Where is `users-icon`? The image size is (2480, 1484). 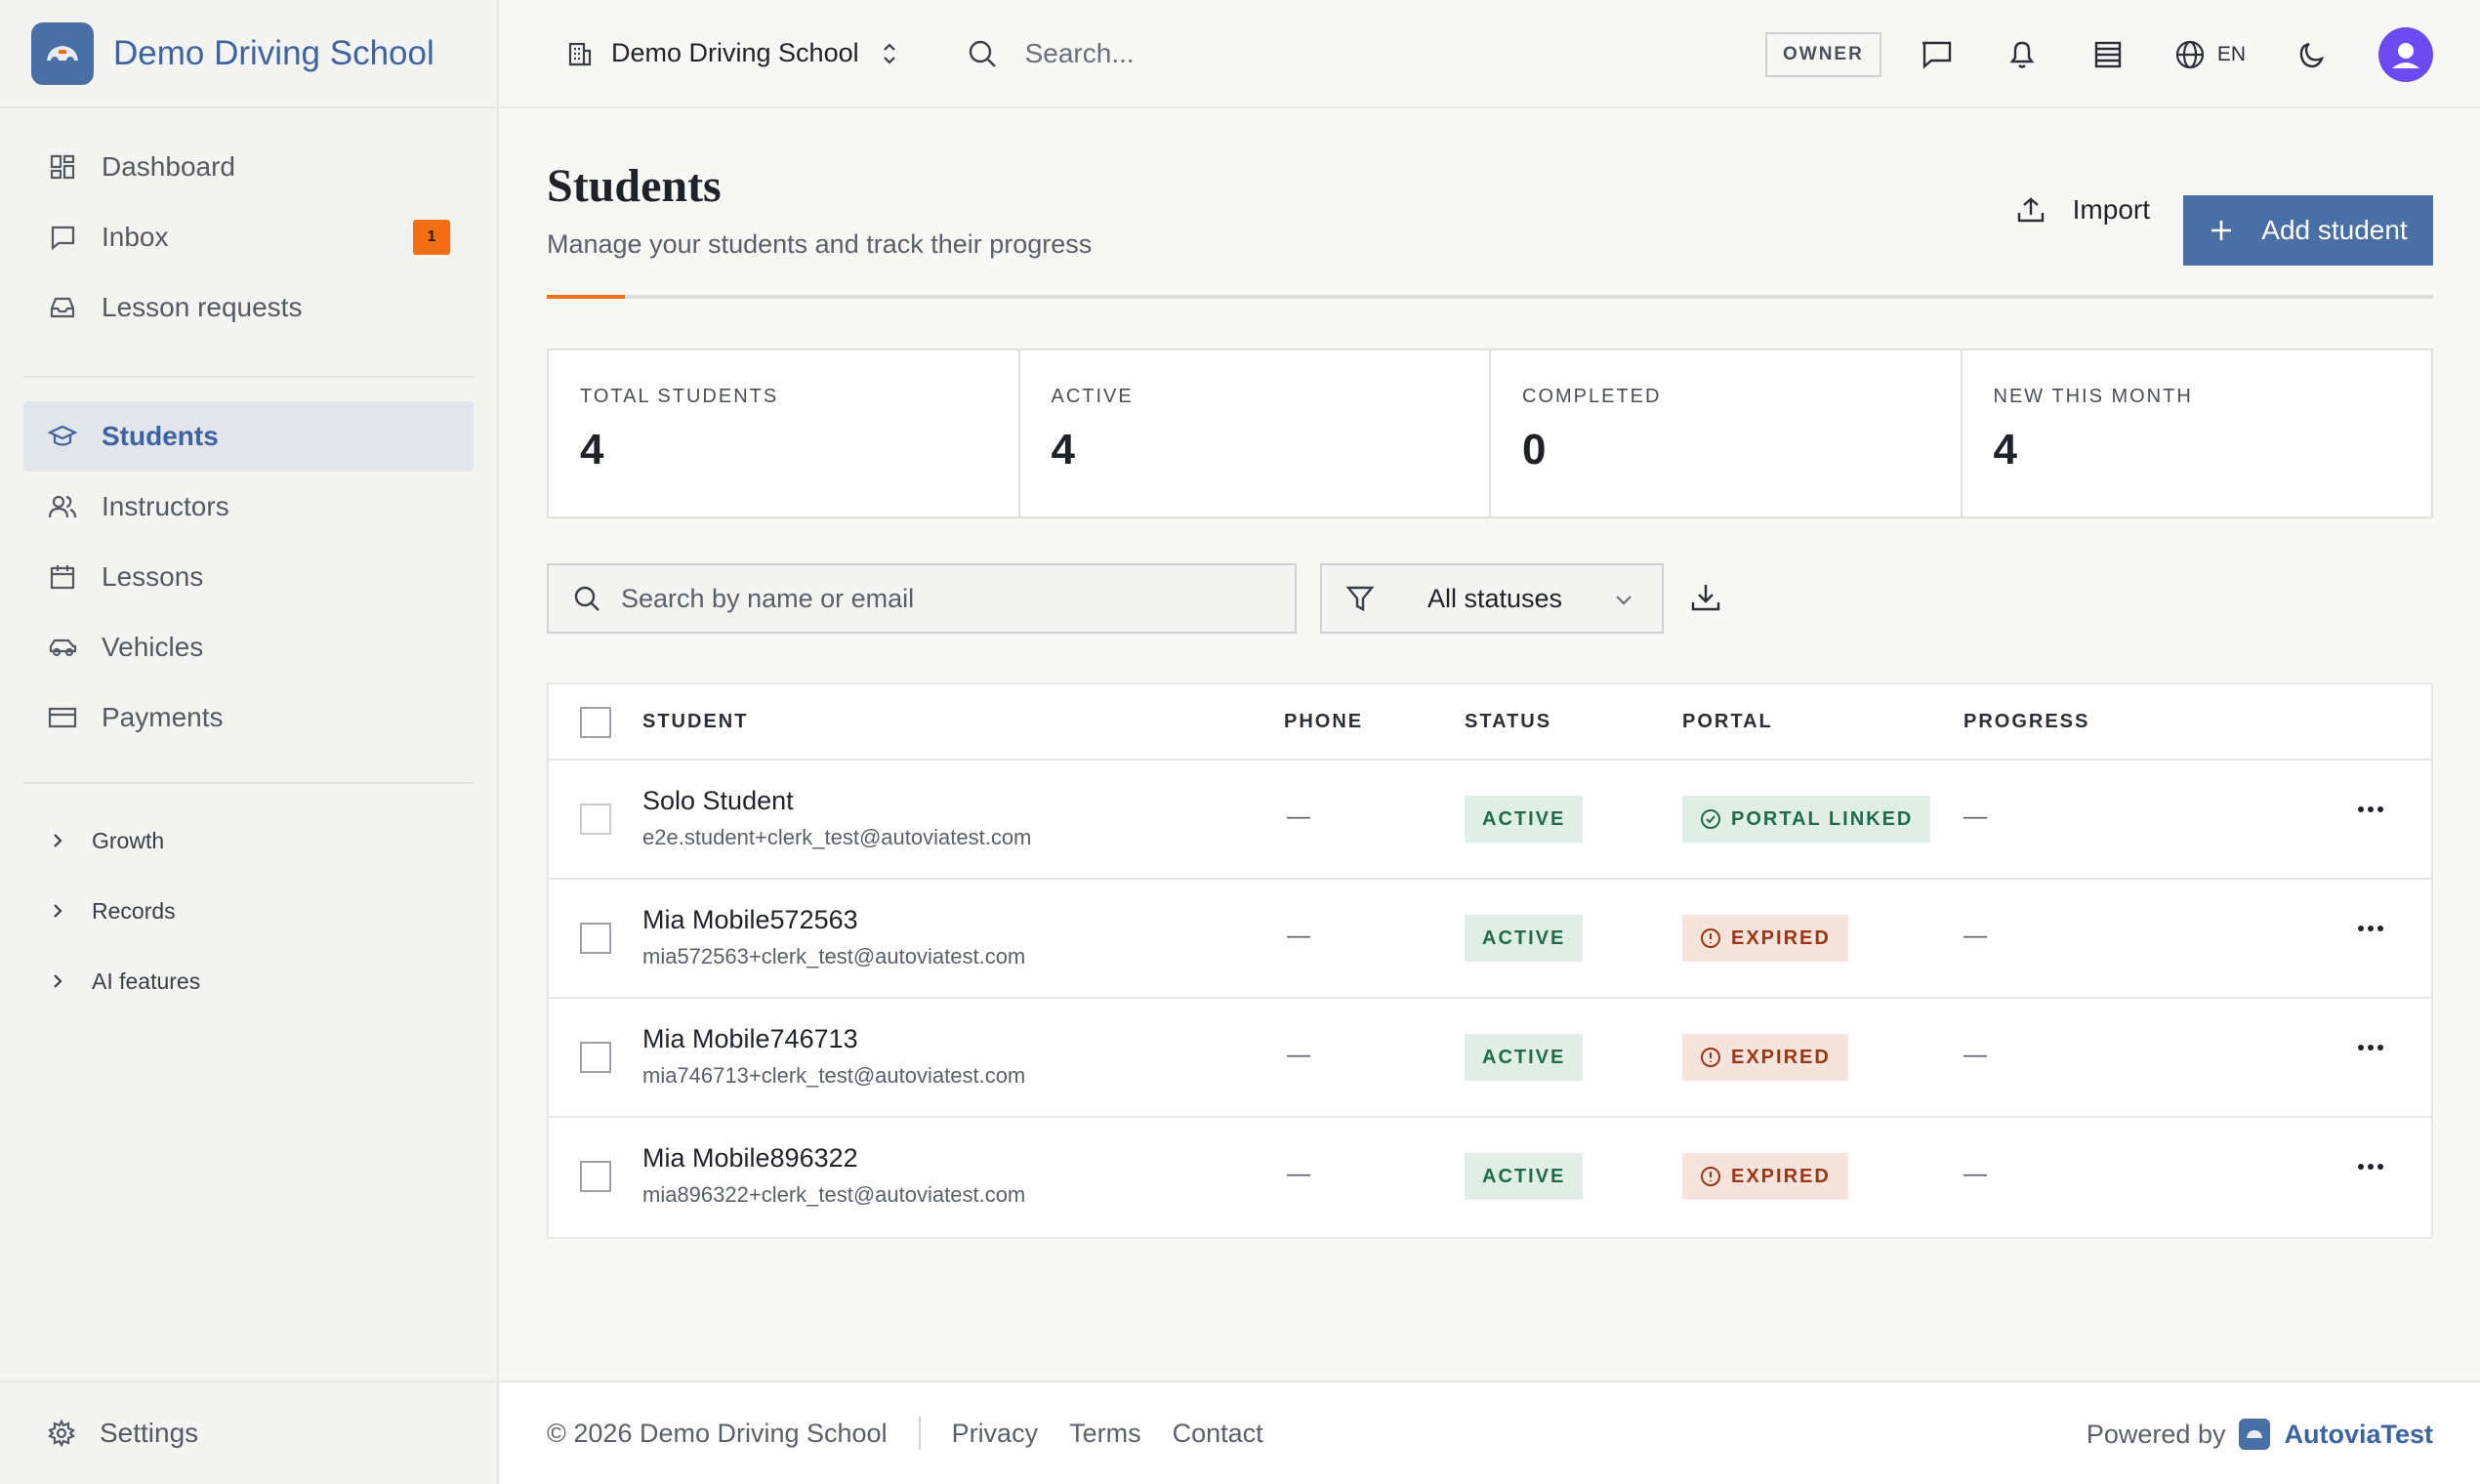
users-icon is located at coordinates (63, 507).